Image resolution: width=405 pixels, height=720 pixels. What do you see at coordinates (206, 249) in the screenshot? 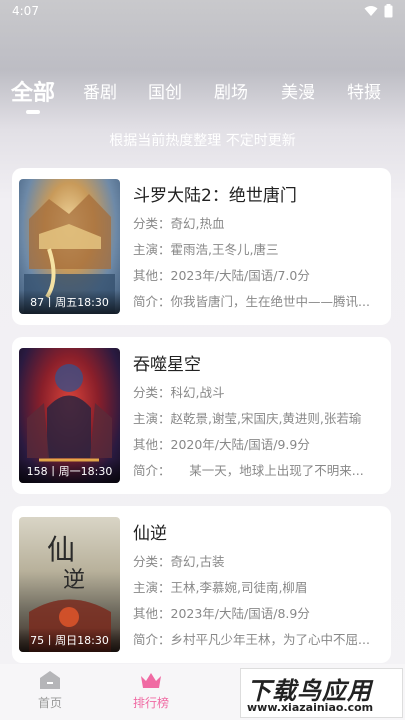
I see `item-cast: 主演：霍雨浩,王冬儿,唐三` at bounding box center [206, 249].